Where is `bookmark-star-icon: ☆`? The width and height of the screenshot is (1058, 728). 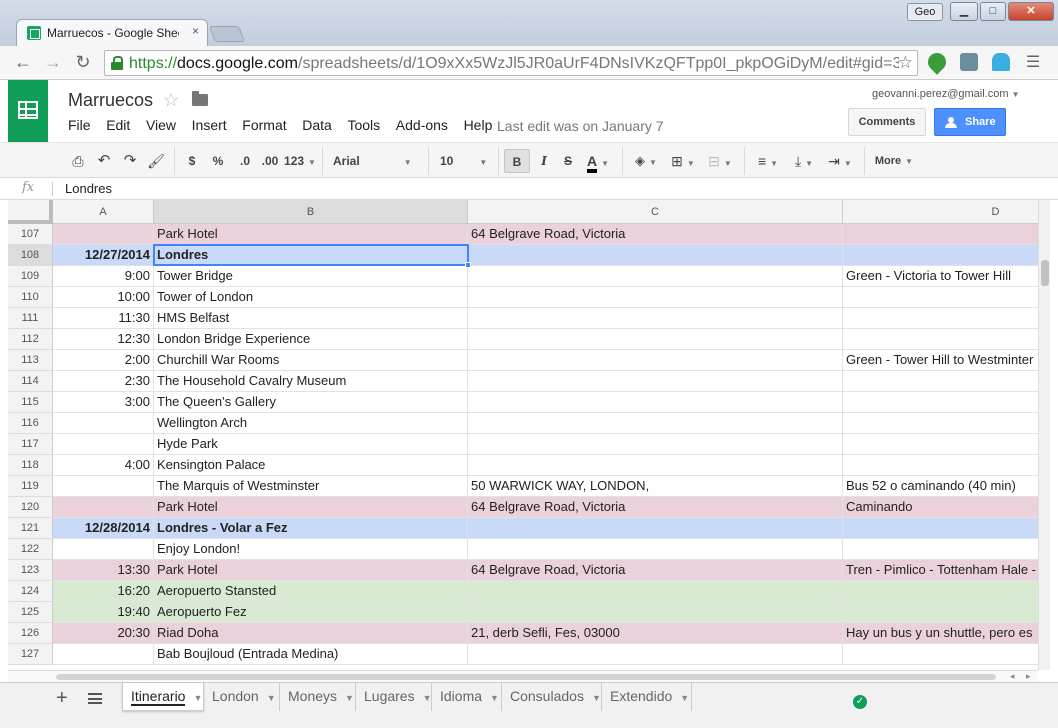 bookmark-star-icon: ☆ is located at coordinates (905, 63).